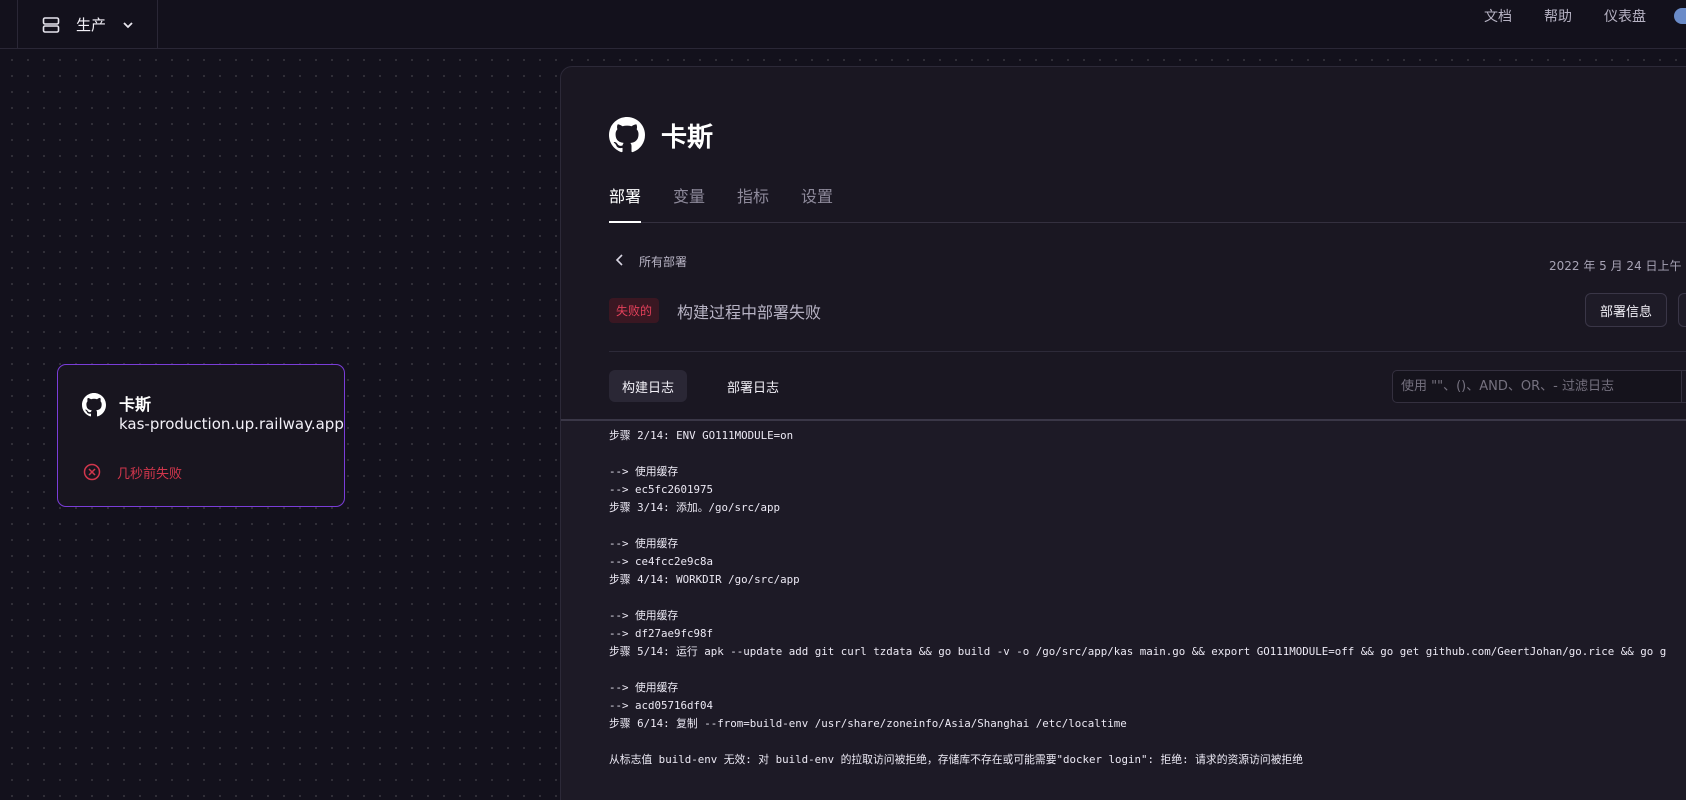  Describe the element at coordinates (128, 25) in the screenshot. I see `chevron-down-icon` at that location.